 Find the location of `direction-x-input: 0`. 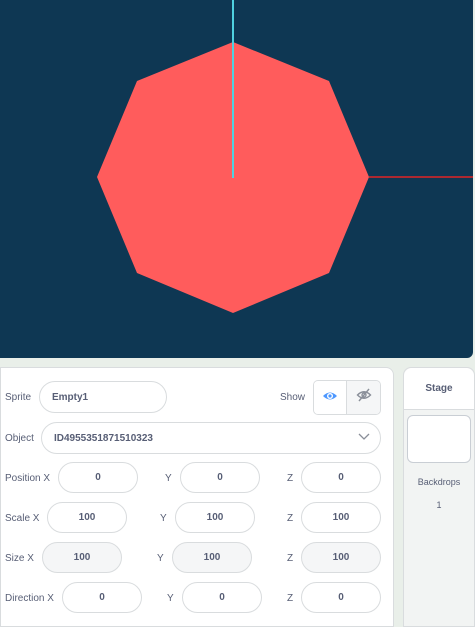

direction-x-input: 0 is located at coordinates (102, 597).